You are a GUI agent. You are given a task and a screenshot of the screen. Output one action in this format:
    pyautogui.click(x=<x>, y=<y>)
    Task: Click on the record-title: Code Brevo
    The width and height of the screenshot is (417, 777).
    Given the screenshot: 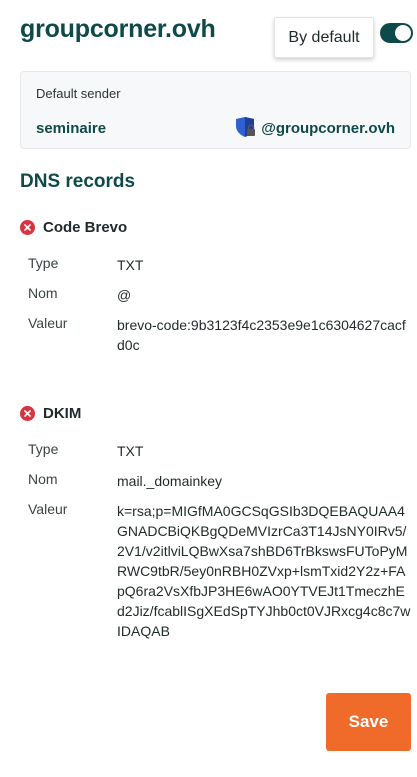 What is the action you would take?
    pyautogui.click(x=85, y=227)
    